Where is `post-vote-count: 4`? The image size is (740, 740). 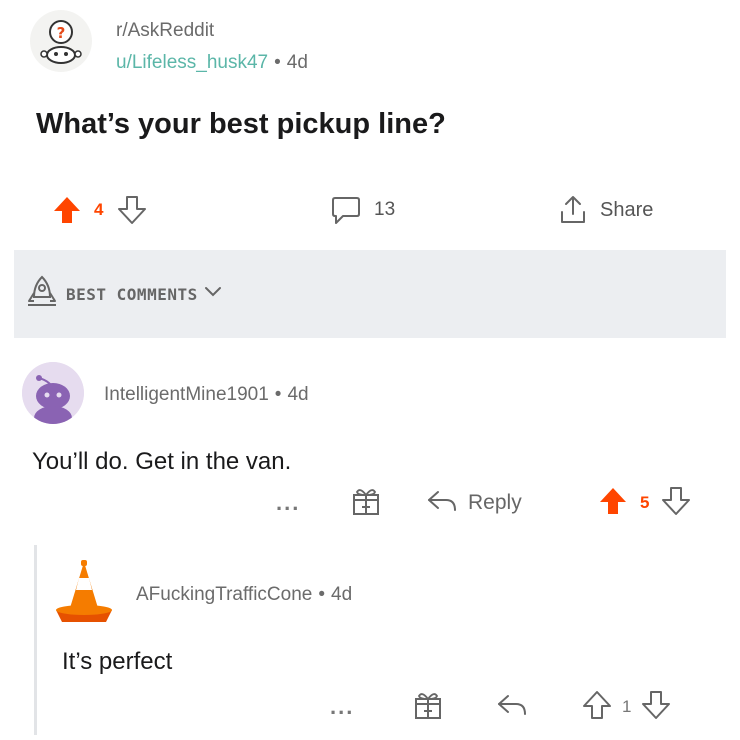 post-vote-count: 4 is located at coordinates (99, 209).